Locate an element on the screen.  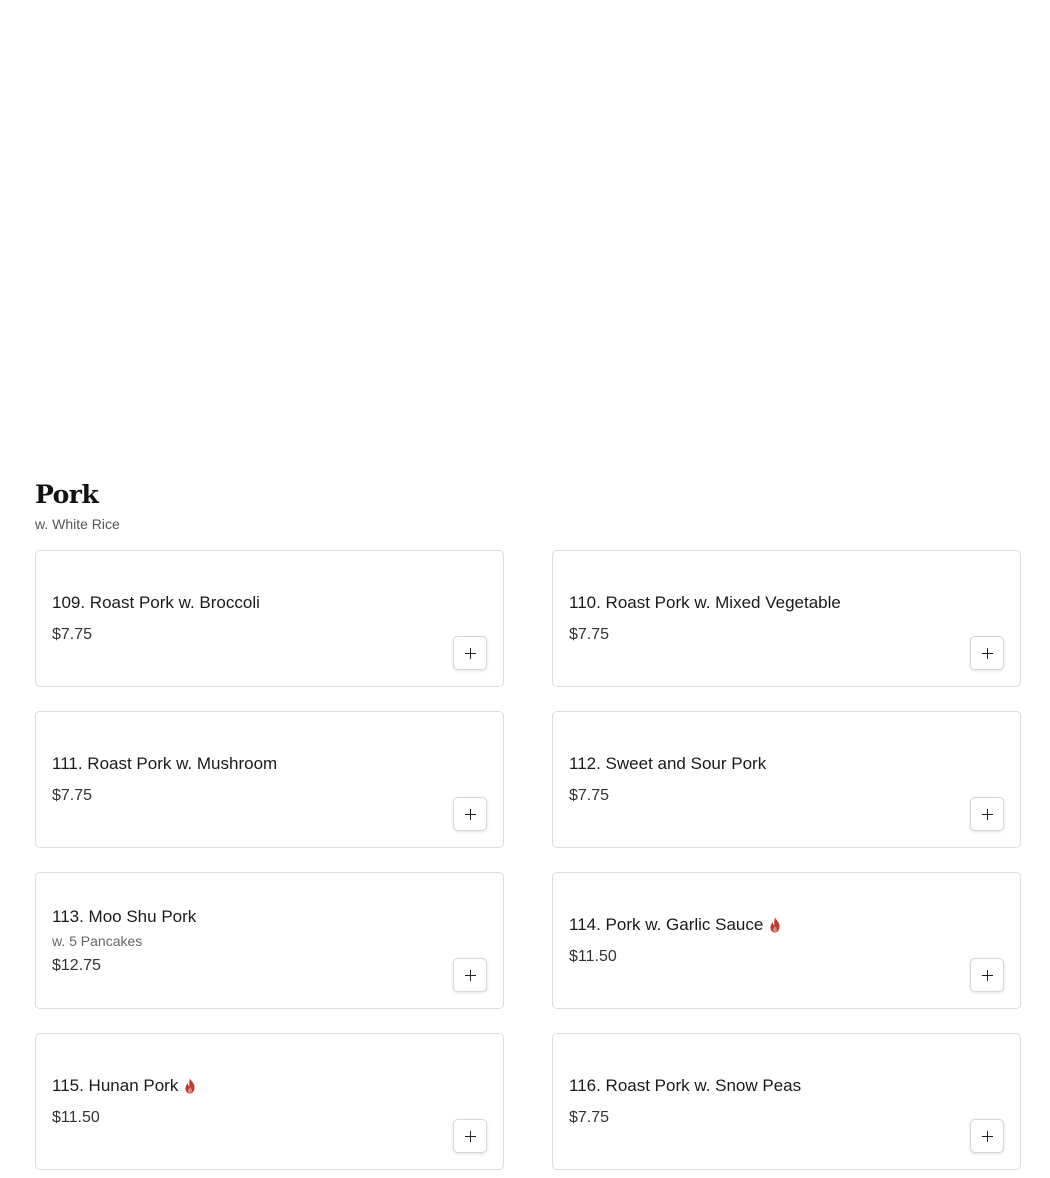
menu-item-card: 109. Roast Pork w. Broccoli $7.75 is located at coordinates (269, 618).